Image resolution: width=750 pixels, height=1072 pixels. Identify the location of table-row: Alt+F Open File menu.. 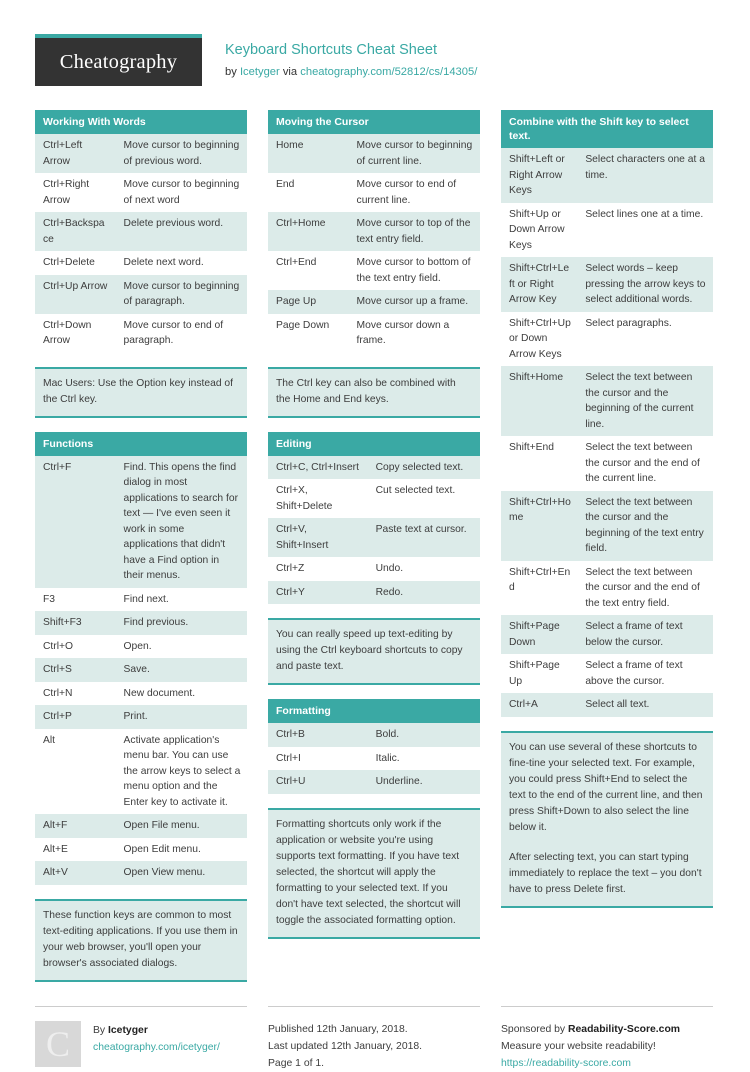
(141, 826).